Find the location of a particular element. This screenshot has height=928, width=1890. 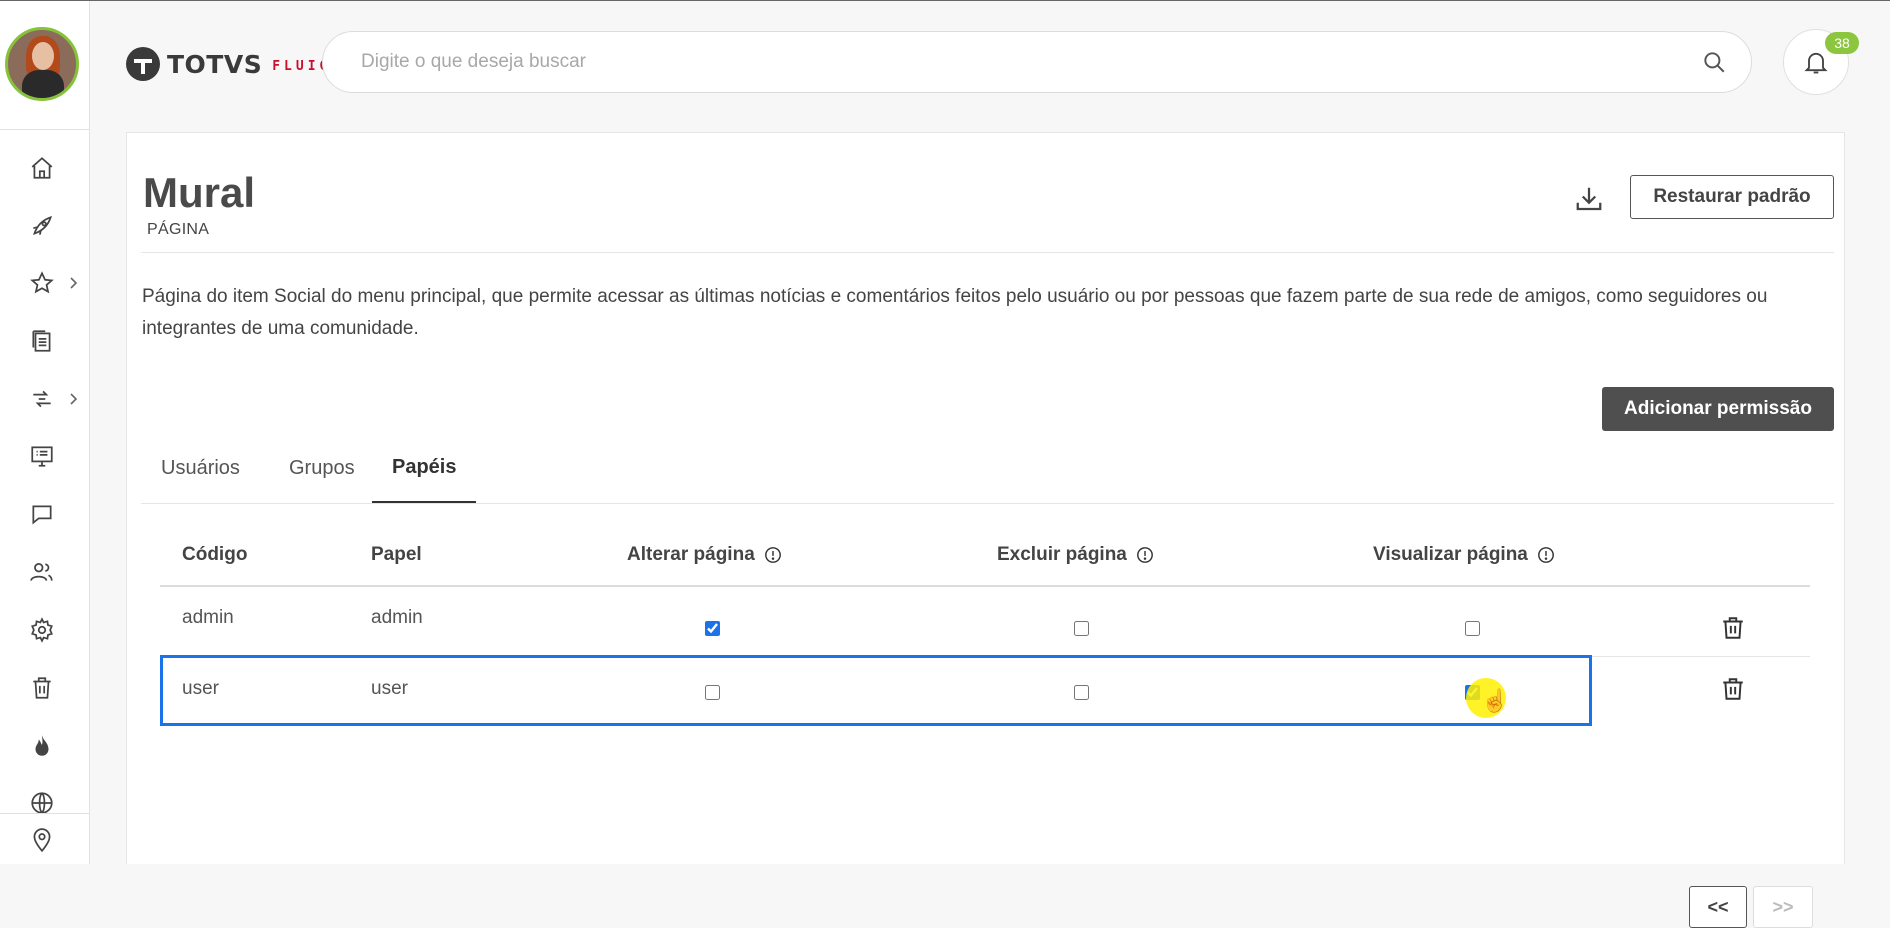

sidebar-item-trash is located at coordinates (42, 688).